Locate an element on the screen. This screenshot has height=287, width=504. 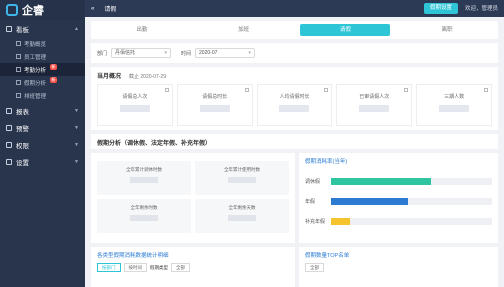
top-list-title: 假期数量TOP名单 is located at coordinates (327, 256).